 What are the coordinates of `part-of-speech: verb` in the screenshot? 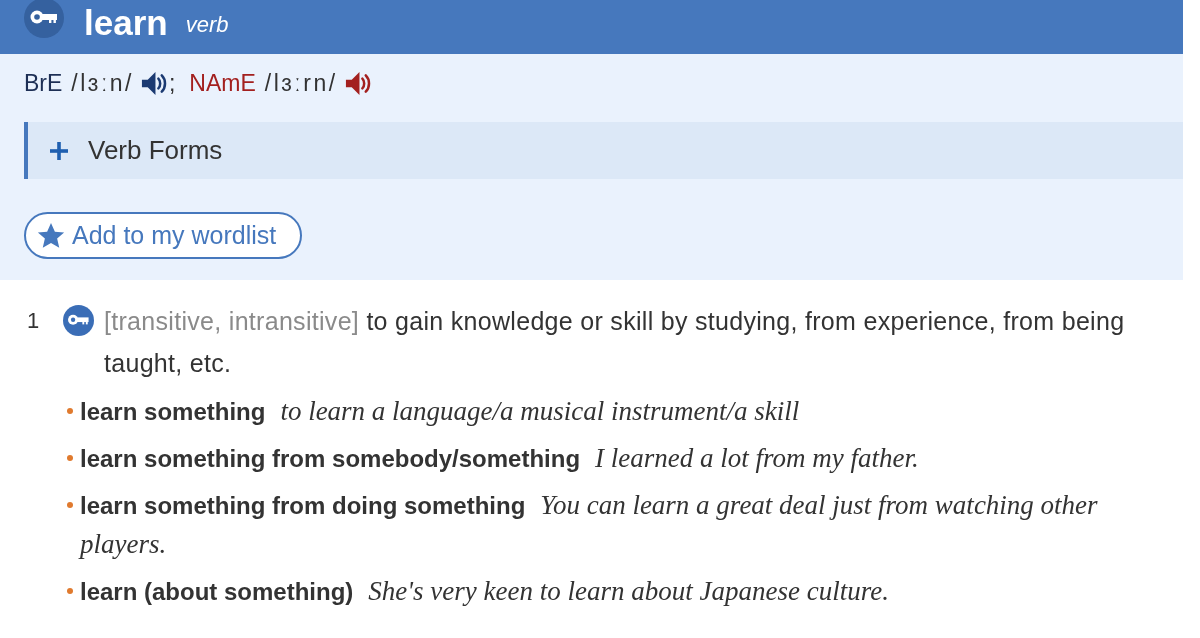 It's located at (207, 25).